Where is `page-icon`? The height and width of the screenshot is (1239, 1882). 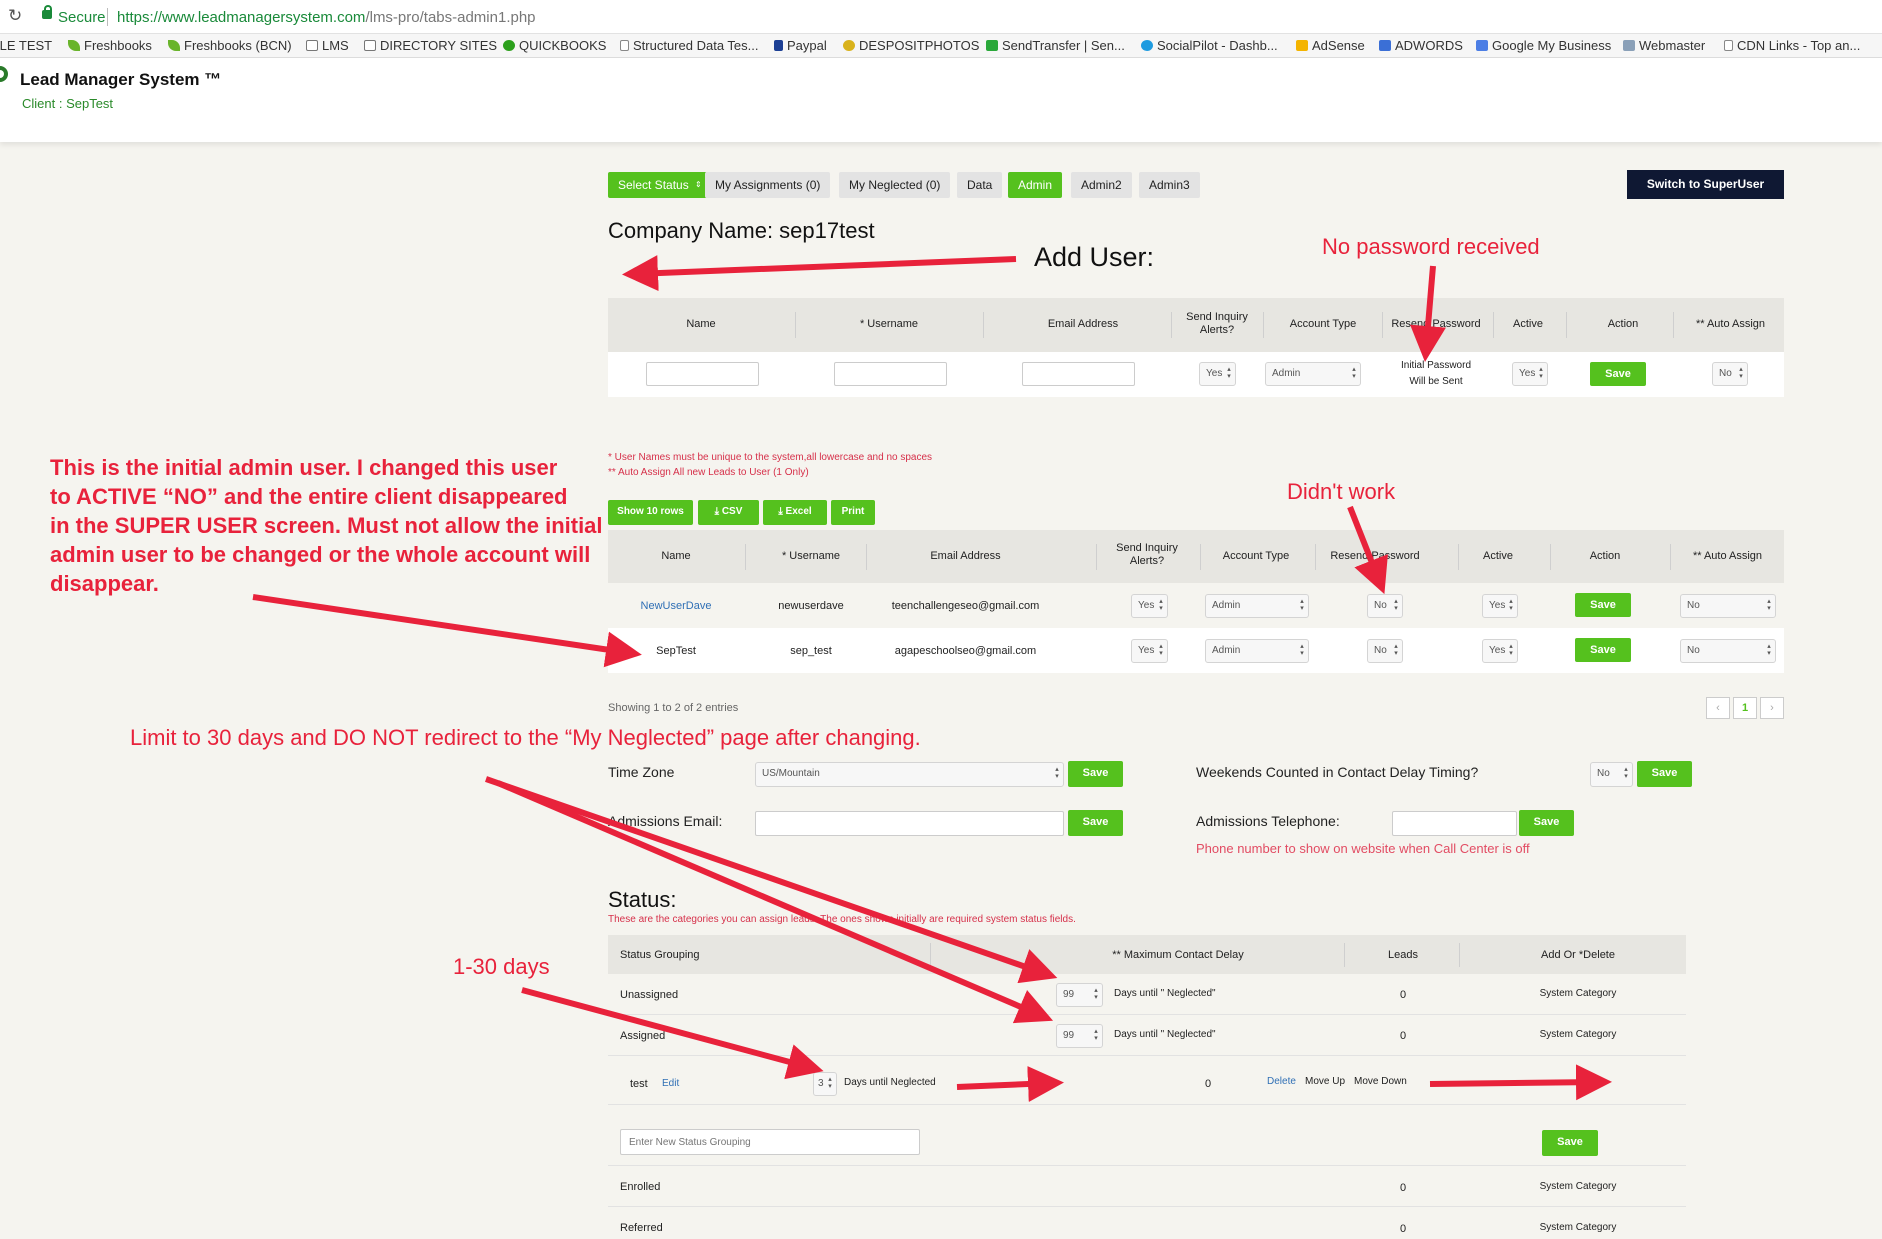
page-icon is located at coordinates (1728, 45).